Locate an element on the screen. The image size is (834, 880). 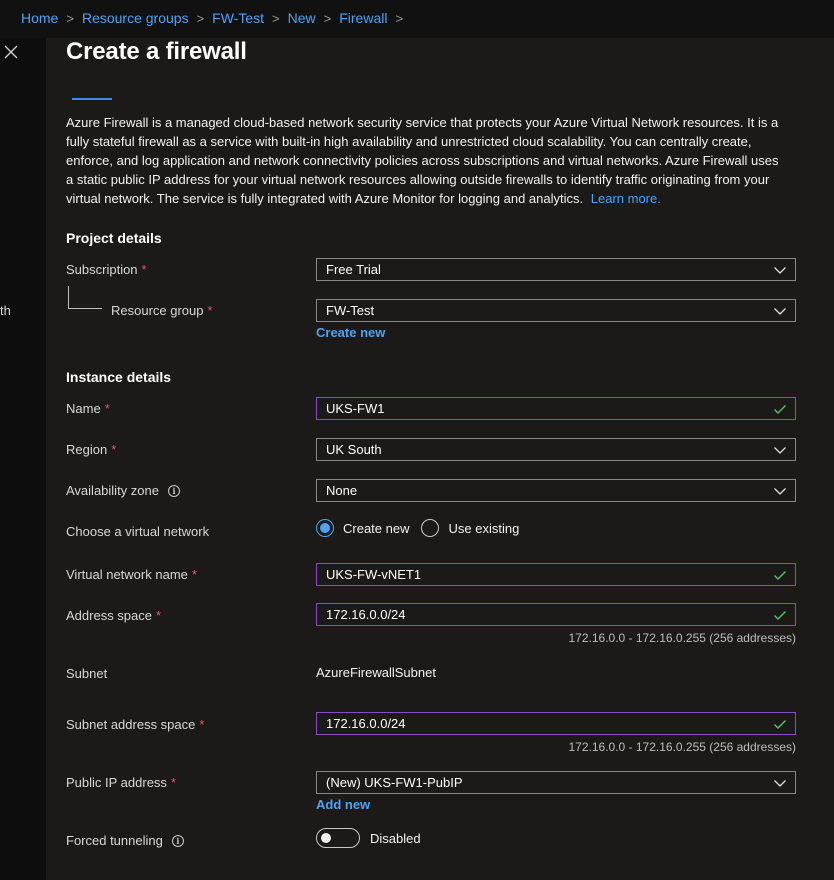
breadcrumb-new: New is located at coordinates (302, 18).